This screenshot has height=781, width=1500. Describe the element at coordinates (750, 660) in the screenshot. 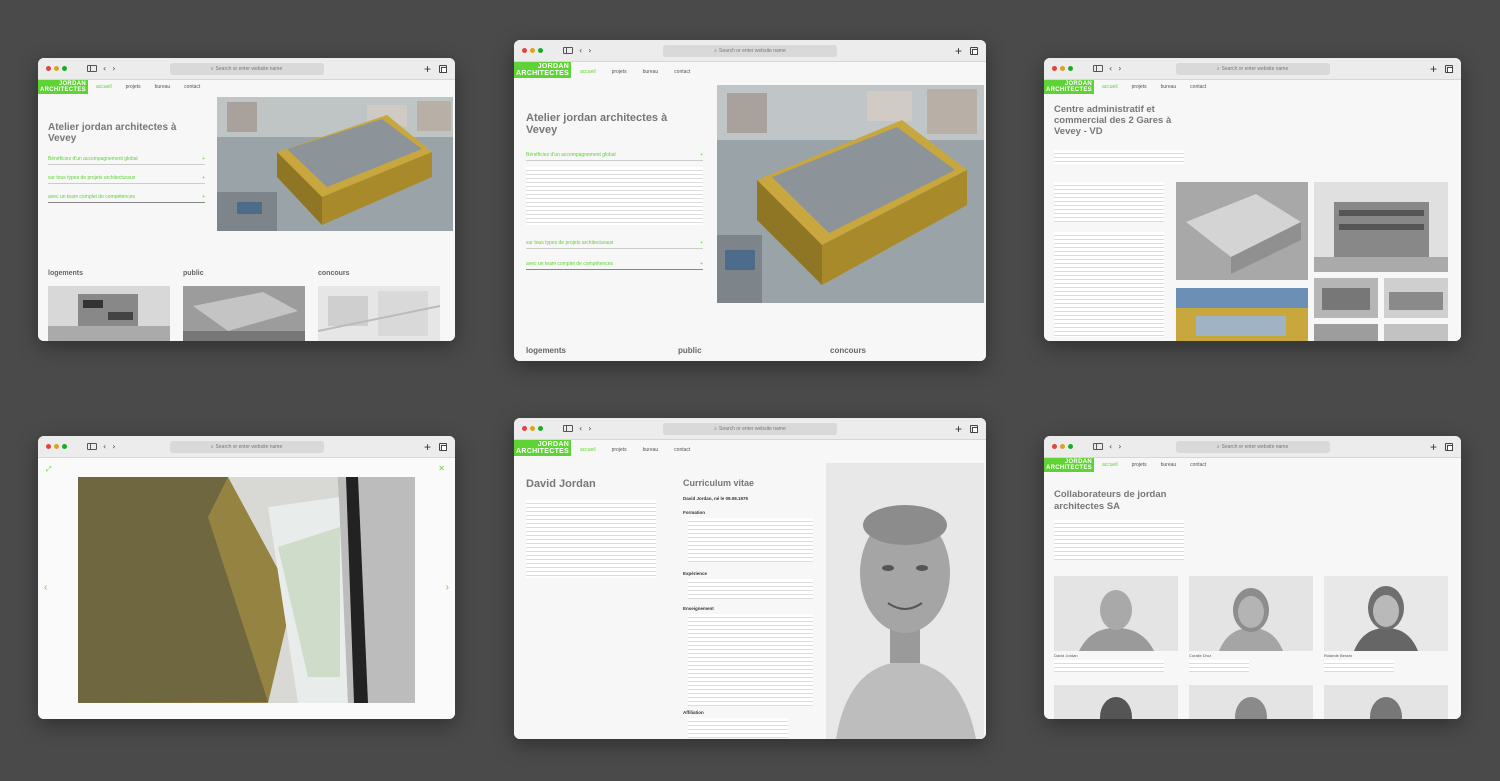

I see `cv-teaching-list` at that location.